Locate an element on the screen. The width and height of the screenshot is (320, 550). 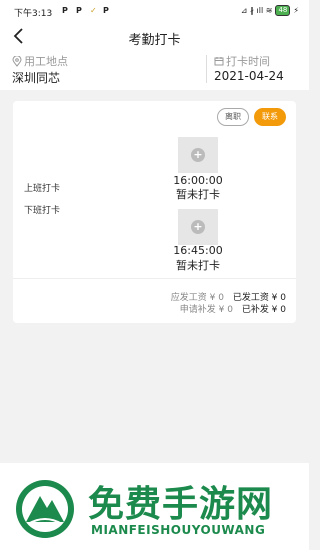
location-pin-icon is located at coordinates (17, 61).